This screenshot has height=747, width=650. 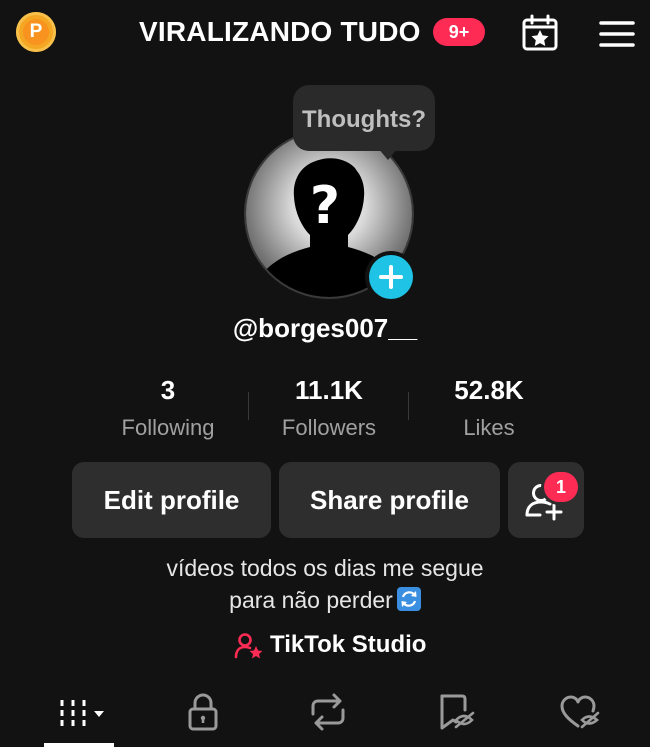 What do you see at coordinates (79, 745) in the screenshot?
I see `selected-tab-indicator` at bounding box center [79, 745].